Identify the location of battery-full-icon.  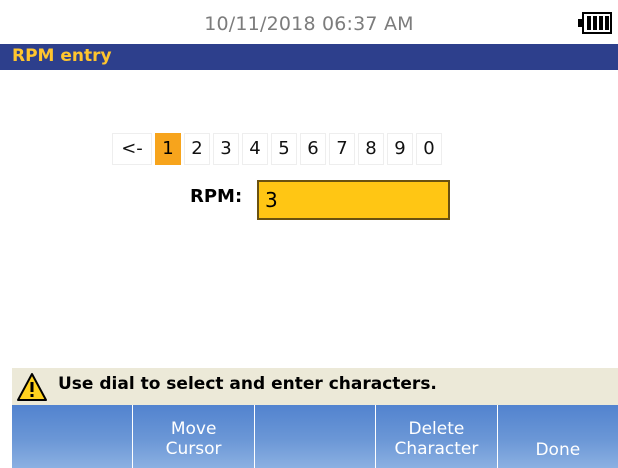
(595, 23).